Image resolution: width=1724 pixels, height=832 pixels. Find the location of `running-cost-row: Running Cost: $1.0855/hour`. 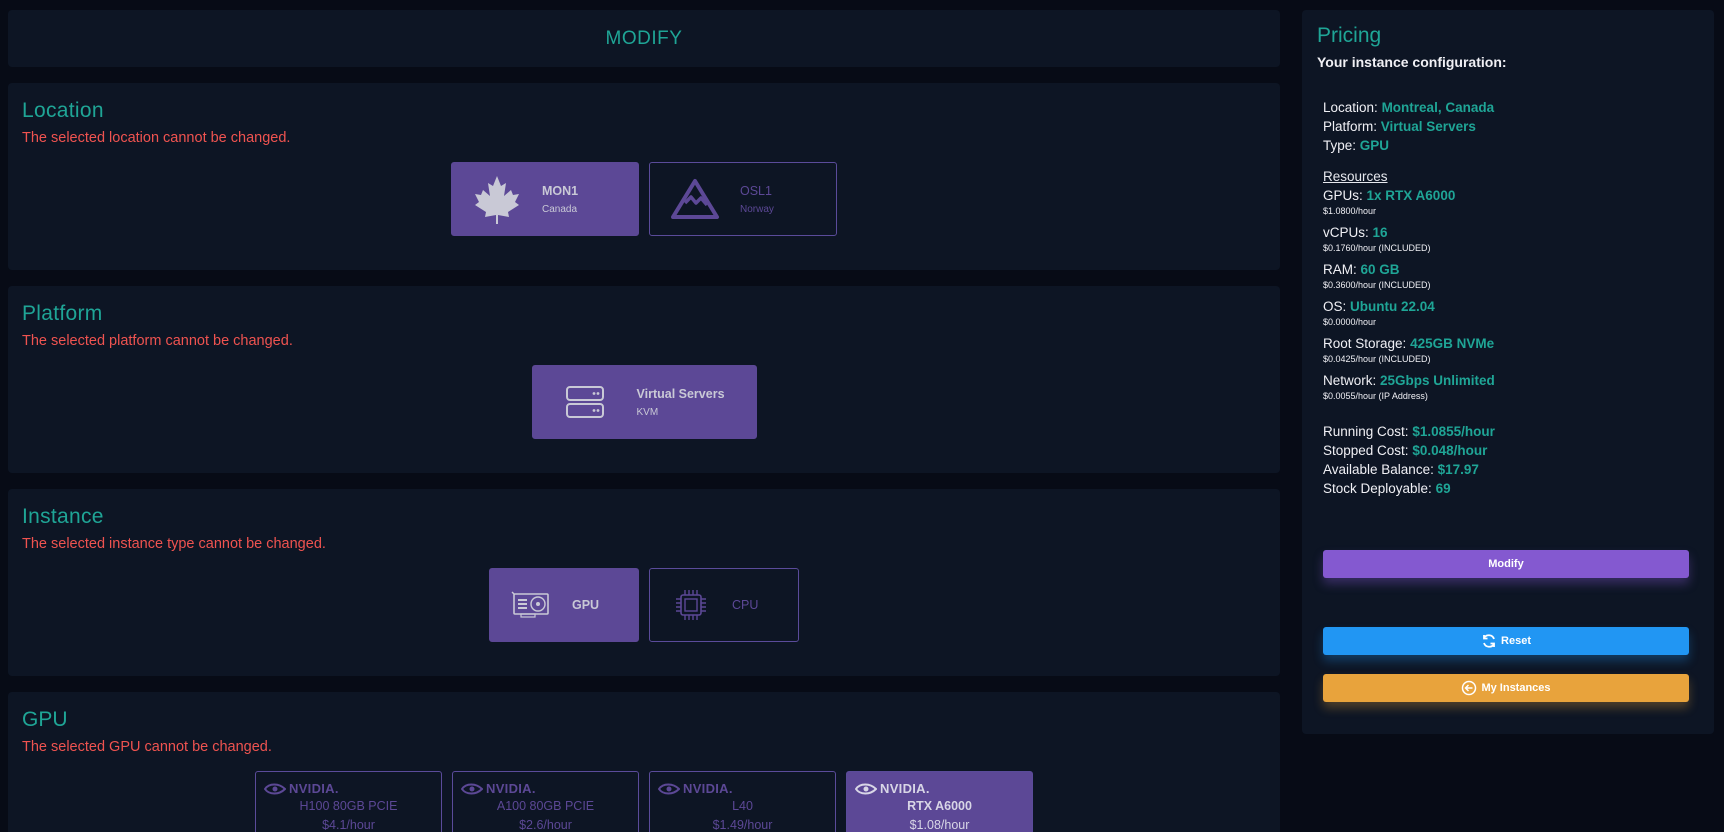

running-cost-row: Running Cost: $1.0855/hour is located at coordinates (1511, 431).